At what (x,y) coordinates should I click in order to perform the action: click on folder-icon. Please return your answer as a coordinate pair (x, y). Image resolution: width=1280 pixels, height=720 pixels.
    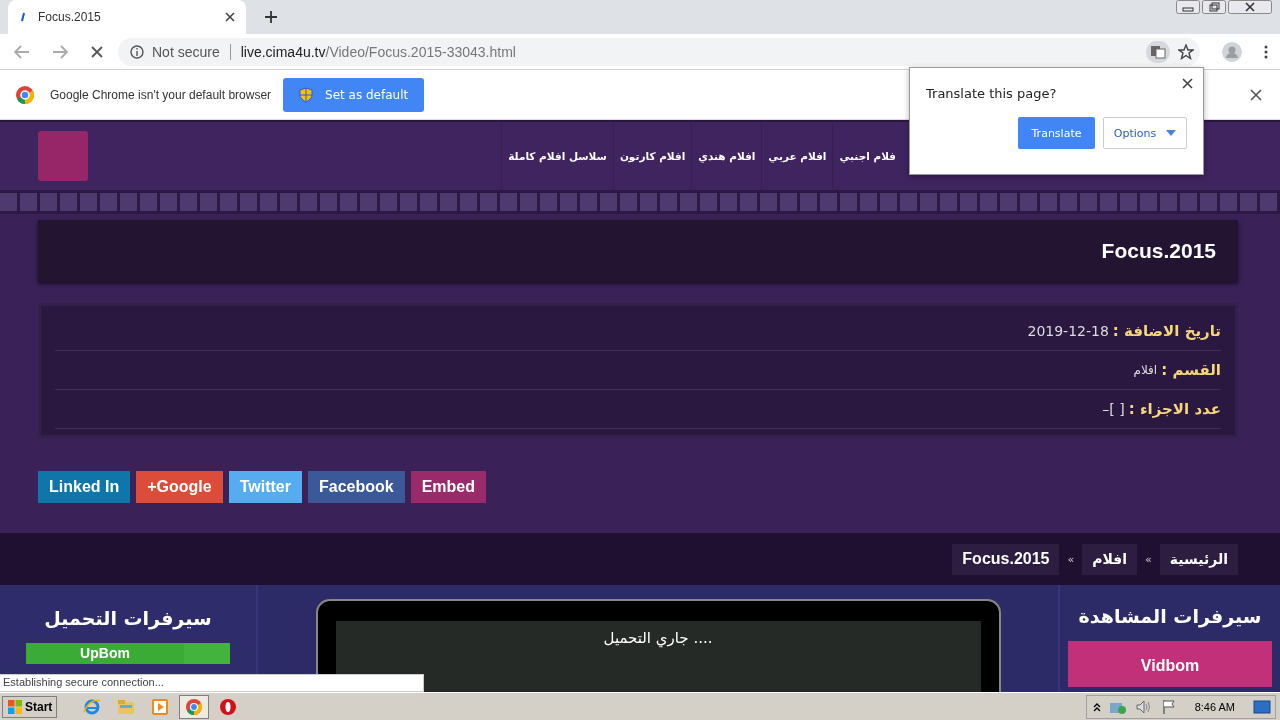
    Looking at the image, I should click on (126, 706).